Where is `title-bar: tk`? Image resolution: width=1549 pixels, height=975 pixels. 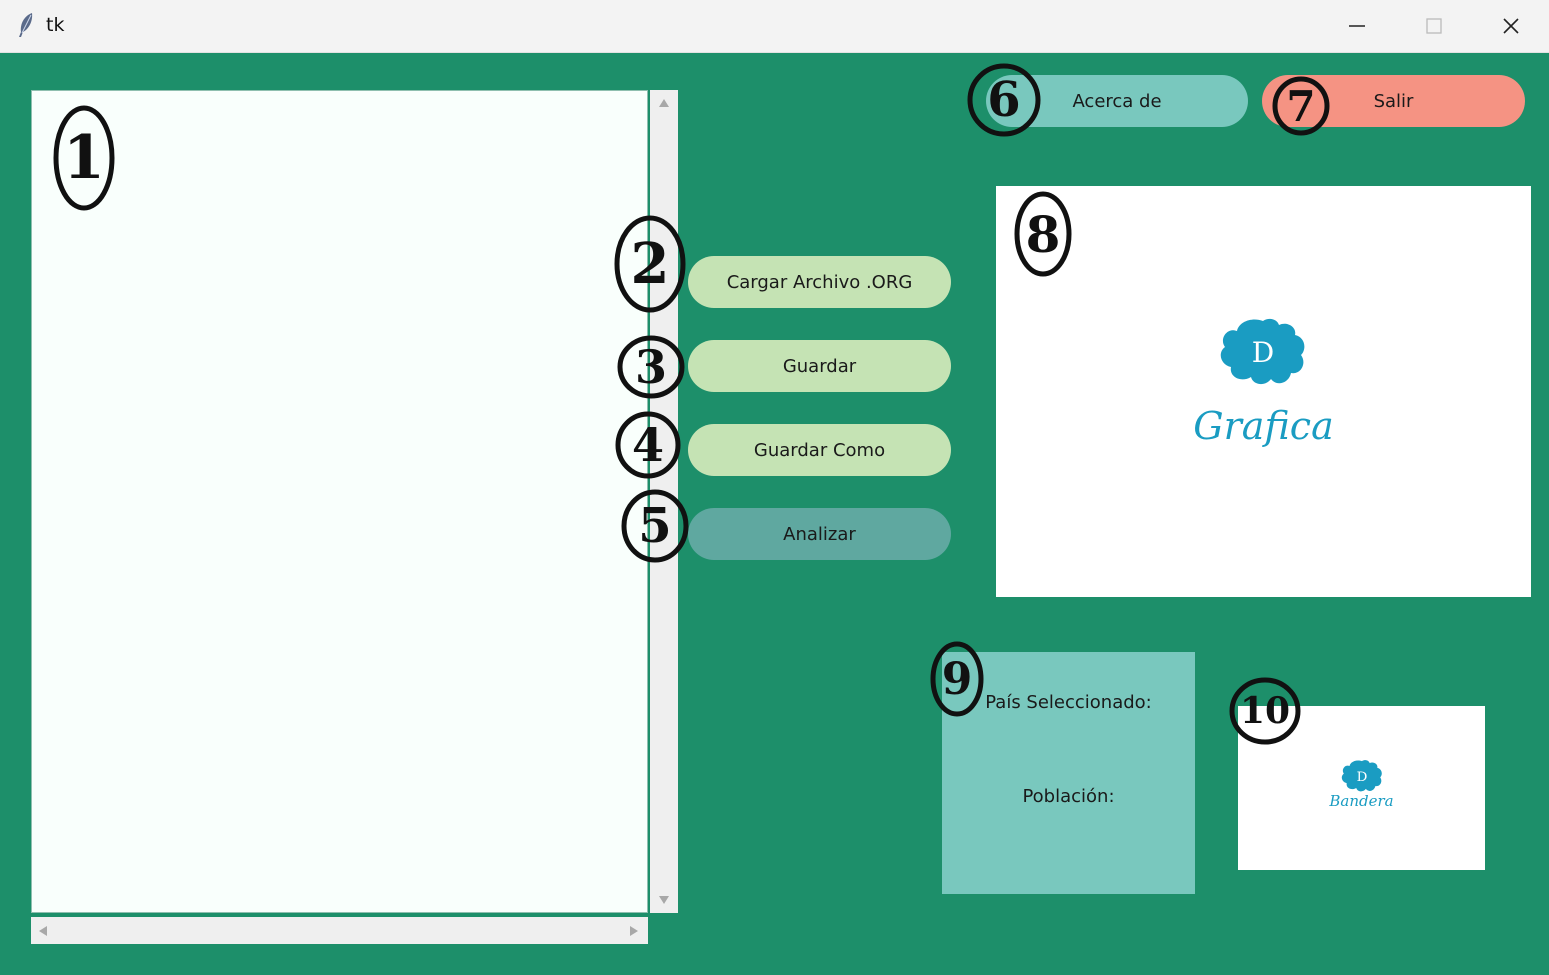
title-bar: tk is located at coordinates (774, 26).